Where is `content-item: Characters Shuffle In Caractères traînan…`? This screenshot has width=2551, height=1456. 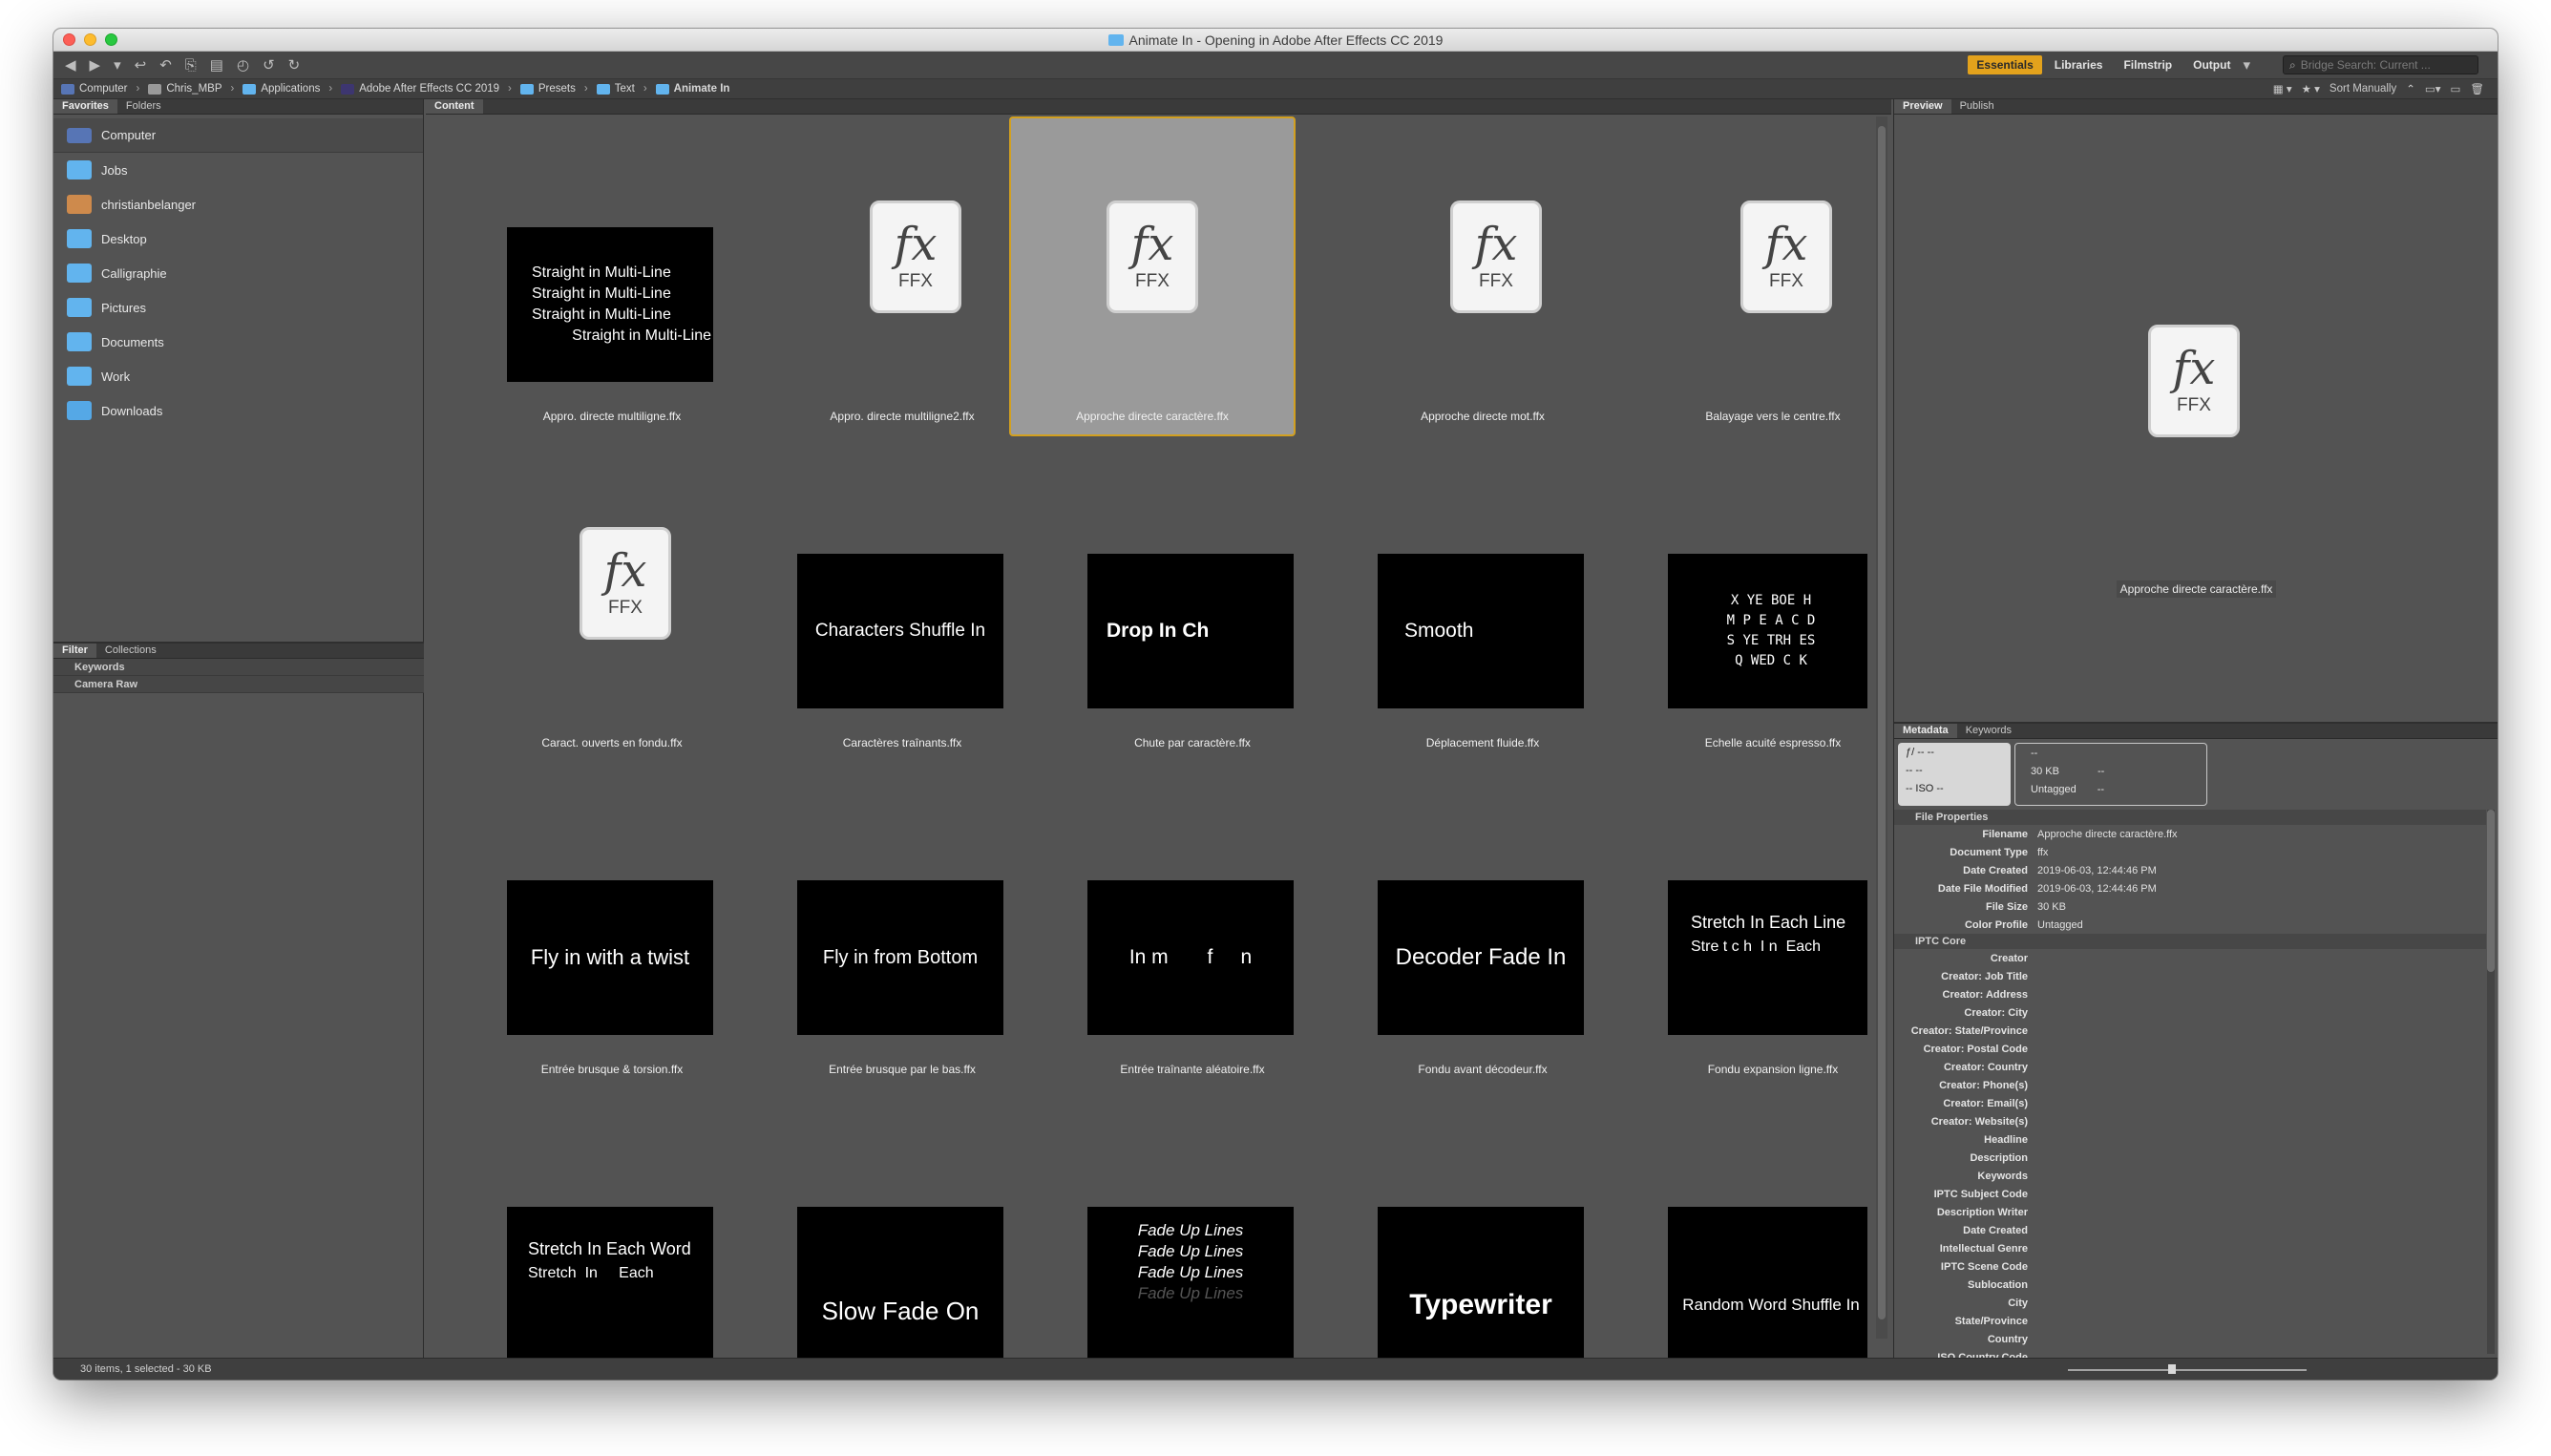
content-item: Characters Shuffle In Caractères traînan… is located at coordinates (902, 603).